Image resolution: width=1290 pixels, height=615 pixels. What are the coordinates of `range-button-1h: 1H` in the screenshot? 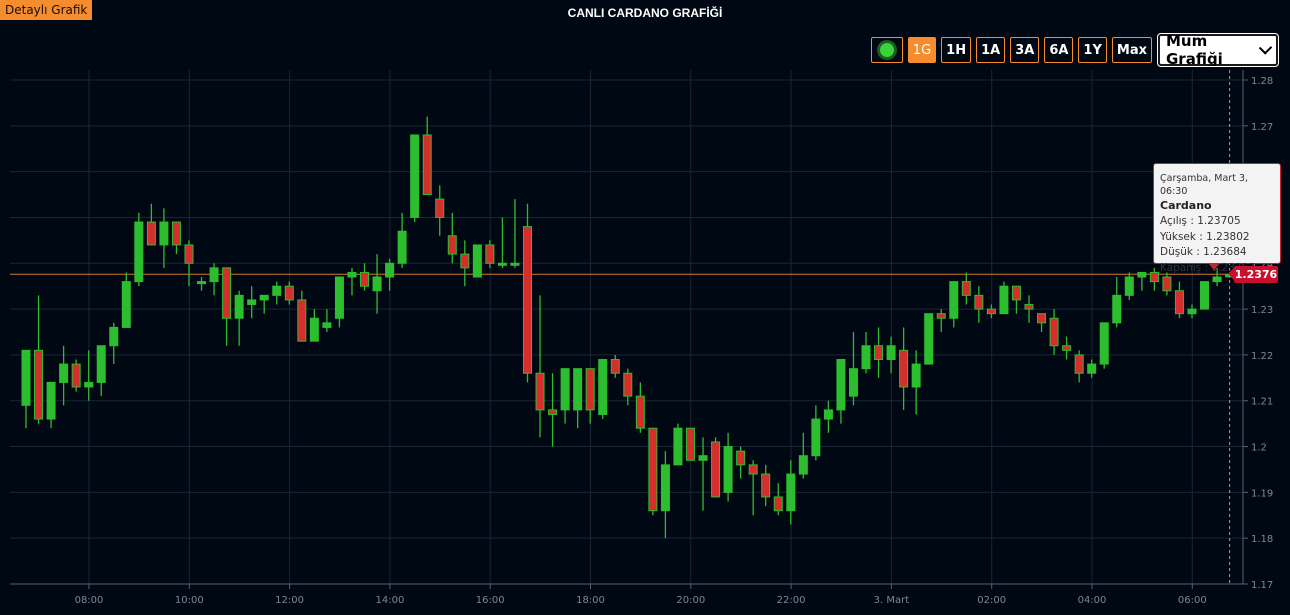 It's located at (956, 50).